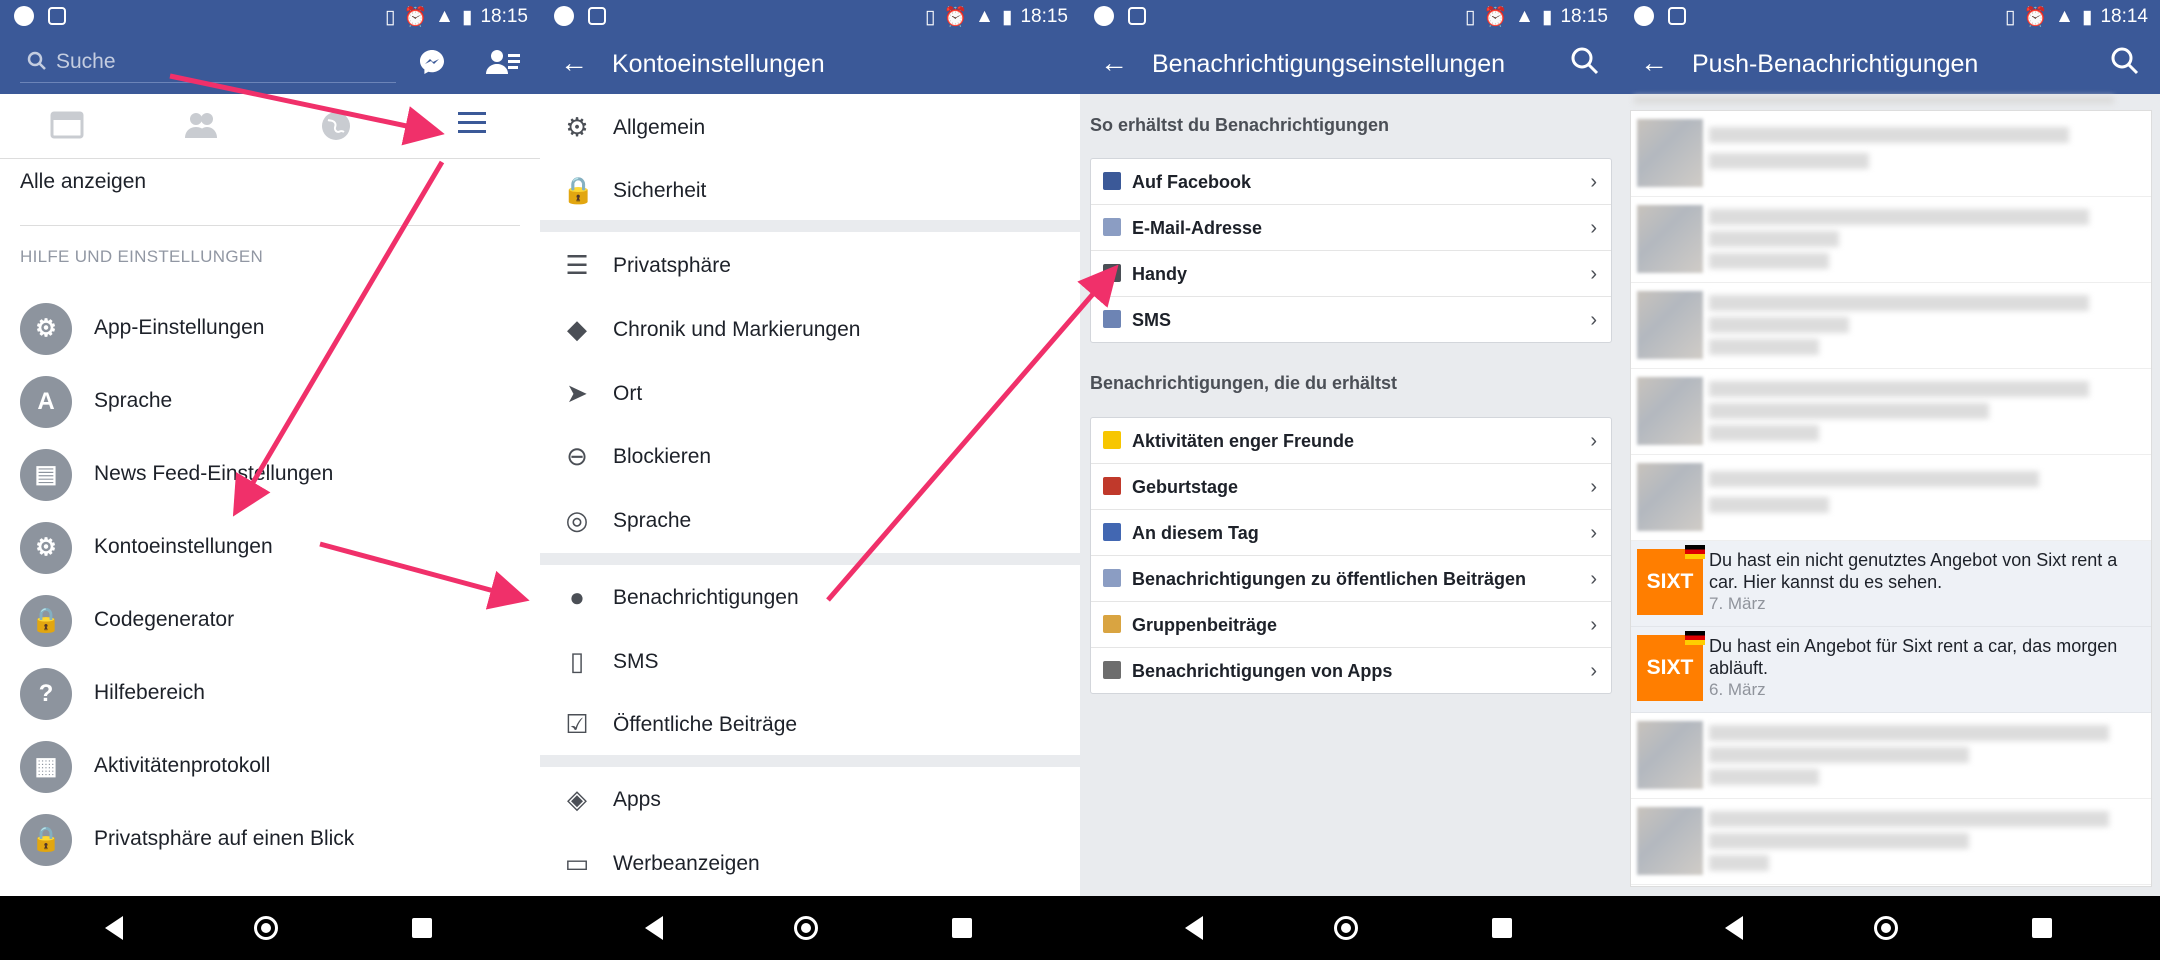  What do you see at coordinates (1351, 274) in the screenshot?
I see `notification-setting-row: Handy ›` at bounding box center [1351, 274].